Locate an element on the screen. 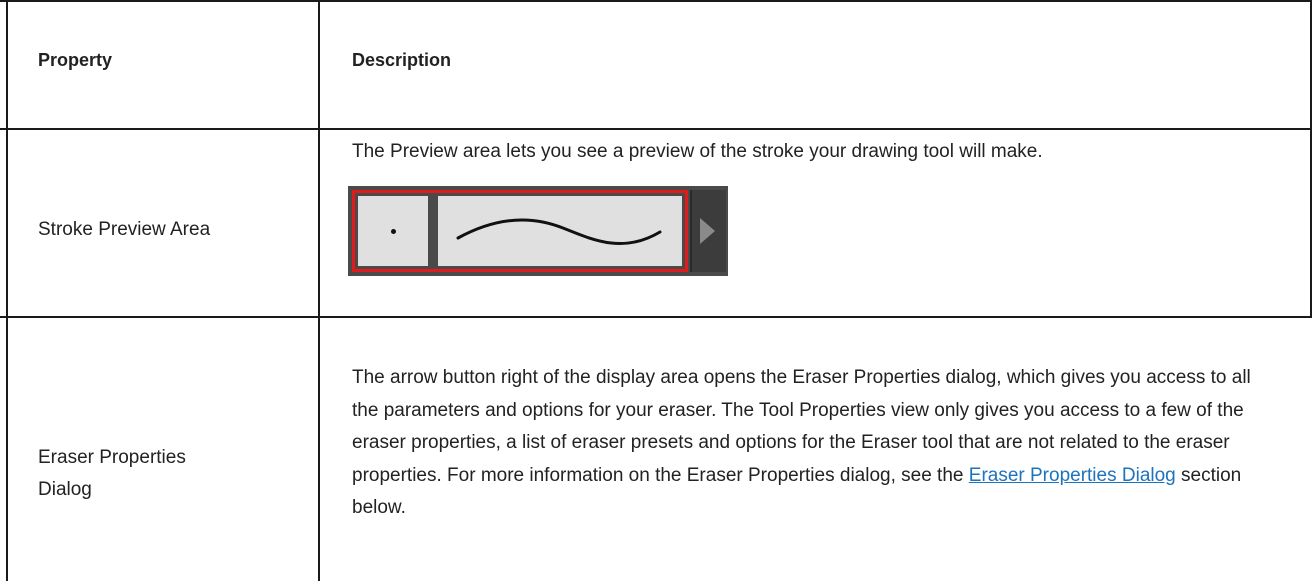 The height and width of the screenshot is (581, 1312). eraser-properties-arrow-button is located at coordinates (708, 231).